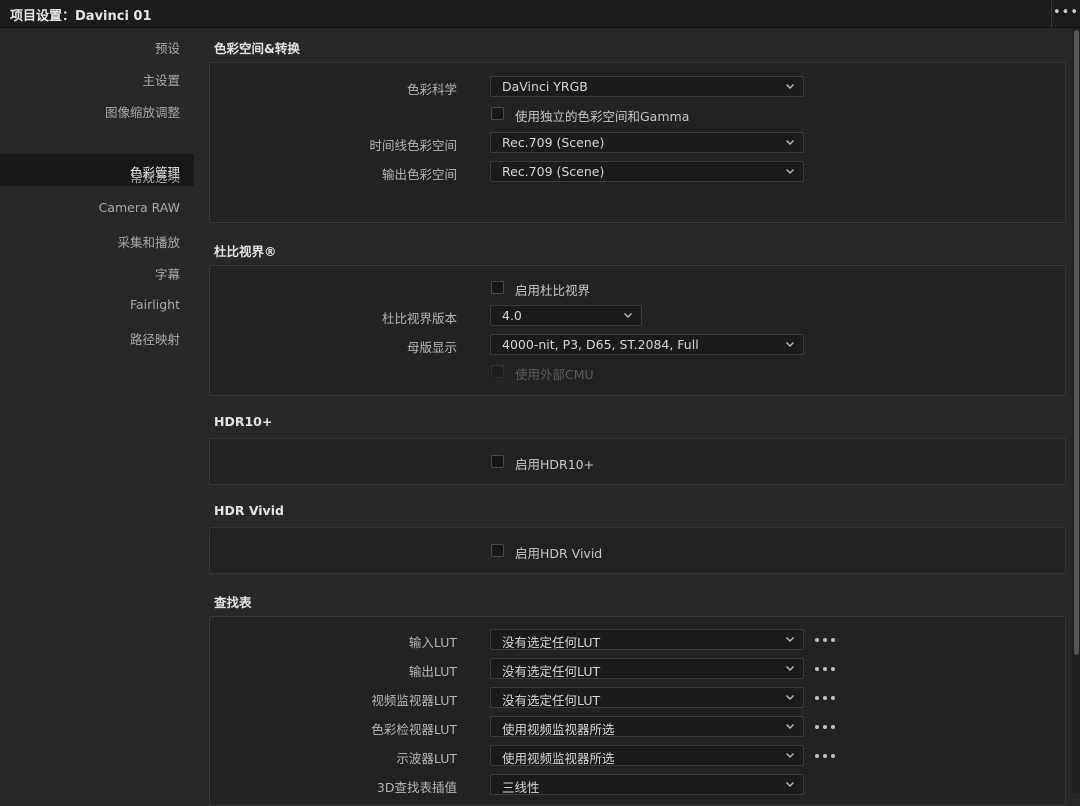  Describe the element at coordinates (497, 113) in the screenshot. I see `separate-gamma-checkbox` at that location.